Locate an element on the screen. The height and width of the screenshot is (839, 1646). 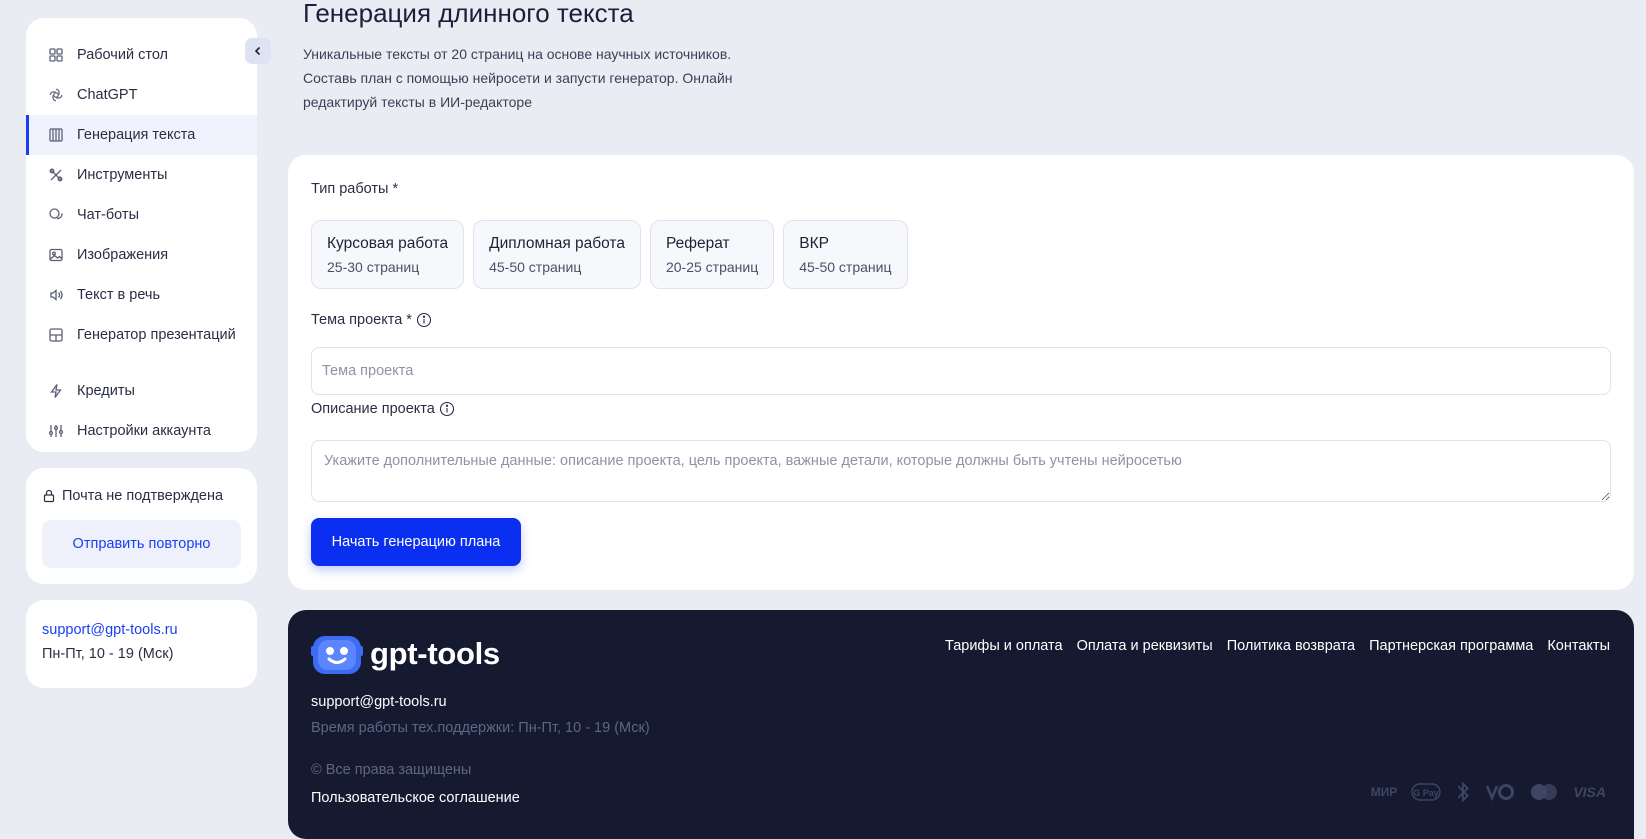
start-generation-button: Начать генерацию плана is located at coordinates (416, 542).